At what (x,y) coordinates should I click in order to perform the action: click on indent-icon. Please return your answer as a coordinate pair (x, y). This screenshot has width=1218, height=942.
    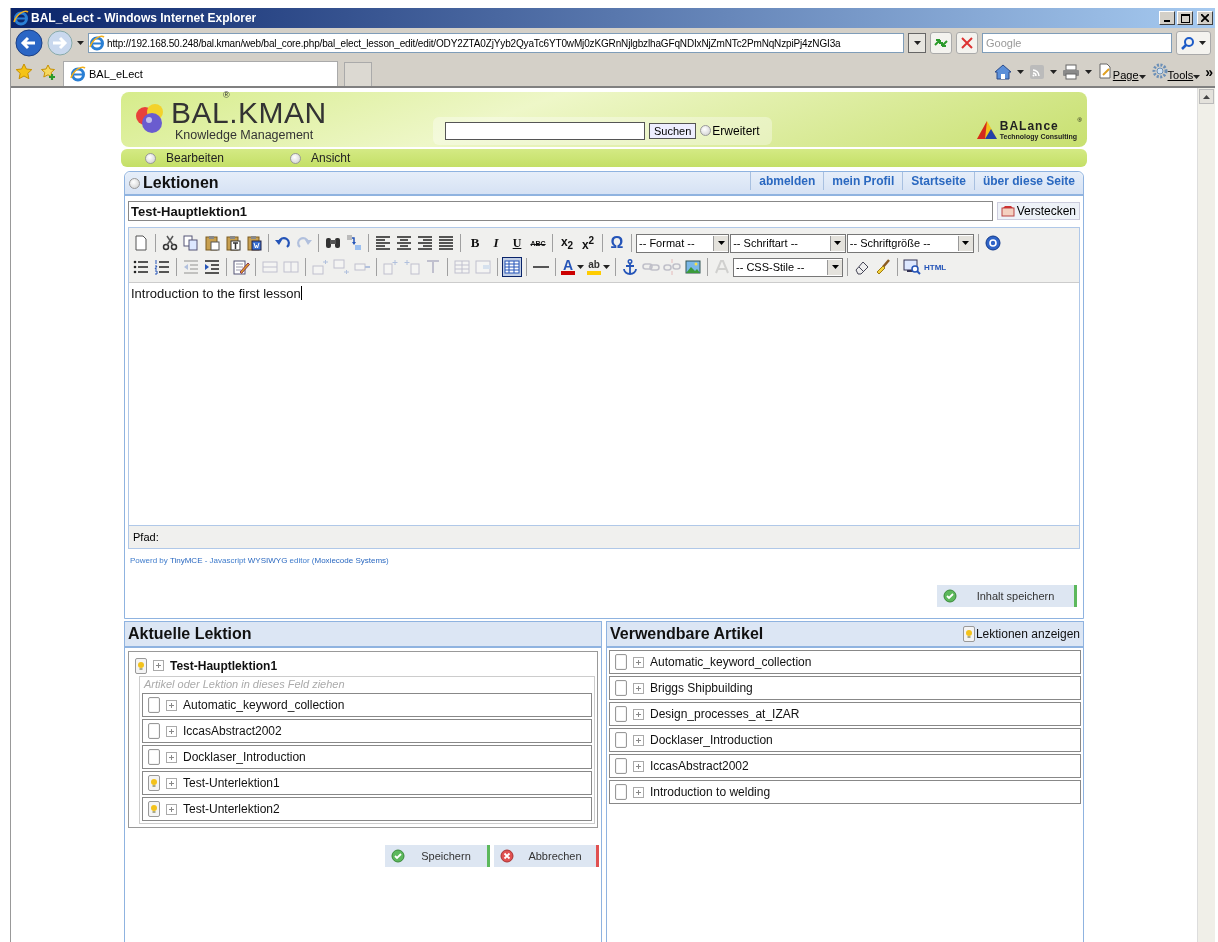
    Looking at the image, I should click on (212, 267).